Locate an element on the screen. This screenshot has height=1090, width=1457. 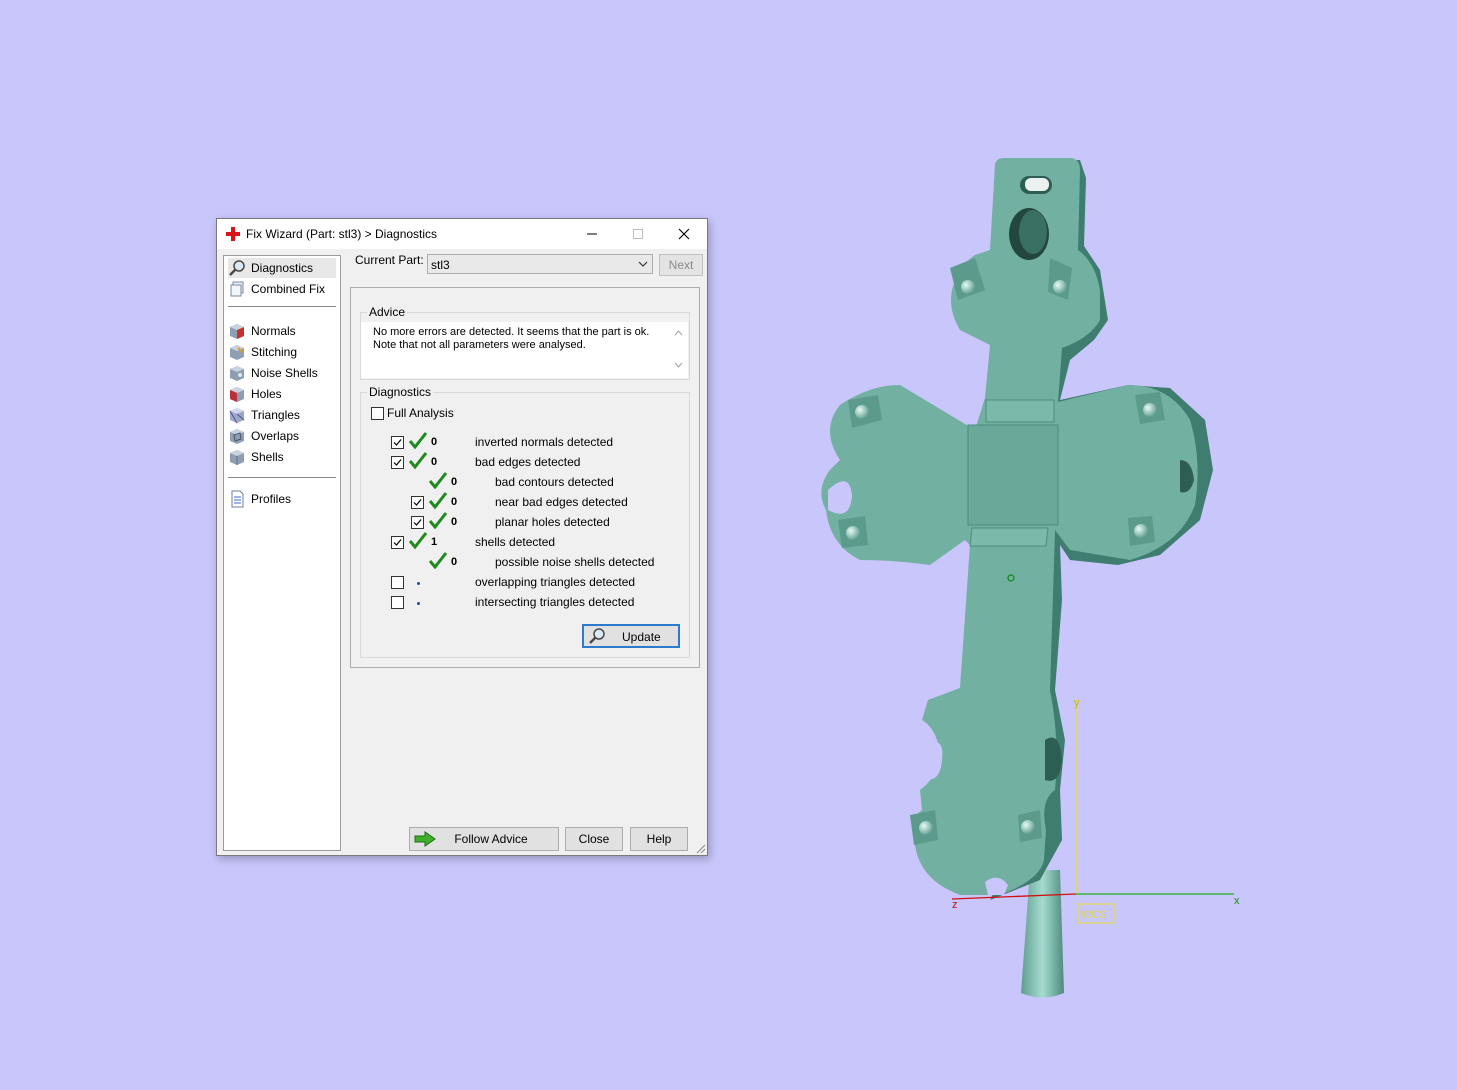
chevron-down-icon is located at coordinates (643, 264).